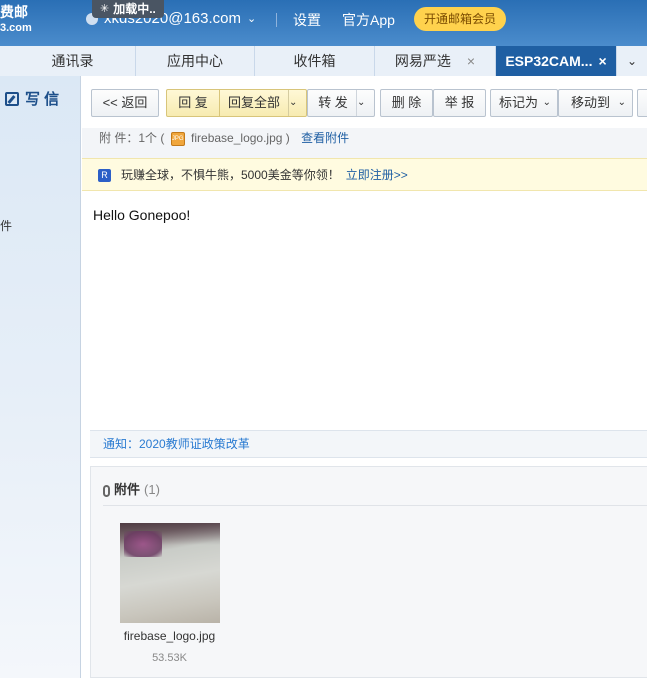 Image resolution: width=647 pixels, height=678 pixels. What do you see at coordinates (106, 490) in the screenshot?
I see `paperclip-icon` at bounding box center [106, 490].